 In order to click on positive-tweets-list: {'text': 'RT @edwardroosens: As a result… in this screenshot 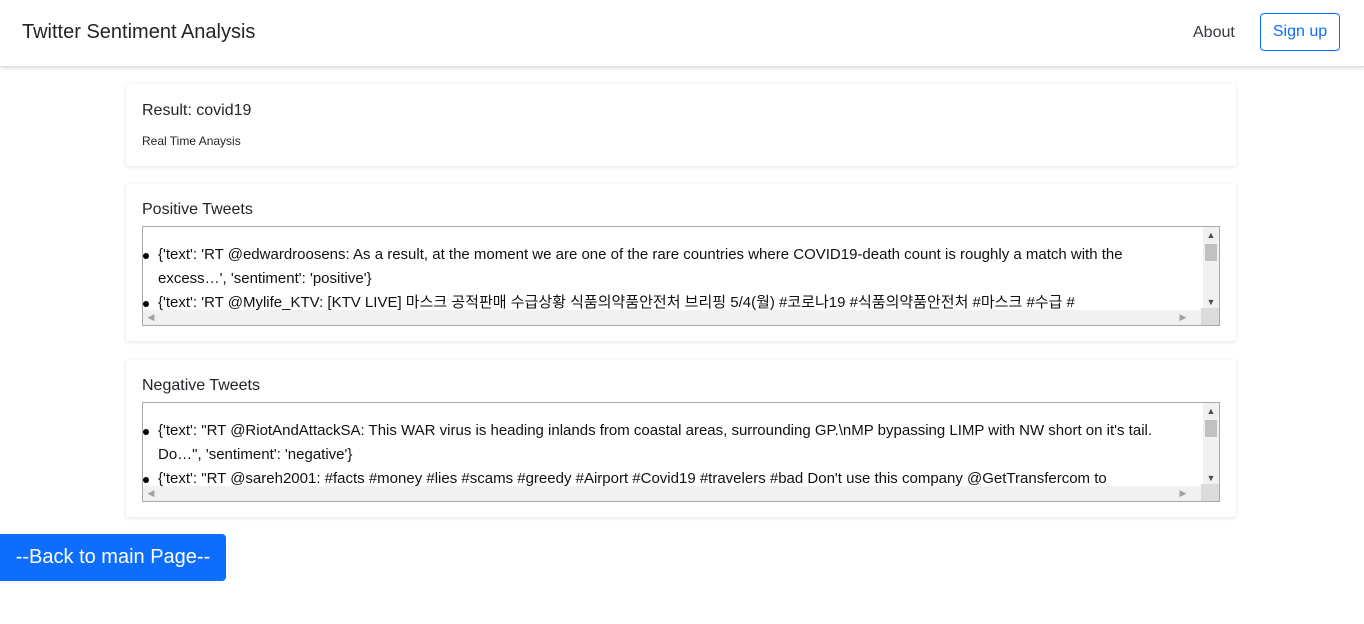, I will do `click(673, 268)`.